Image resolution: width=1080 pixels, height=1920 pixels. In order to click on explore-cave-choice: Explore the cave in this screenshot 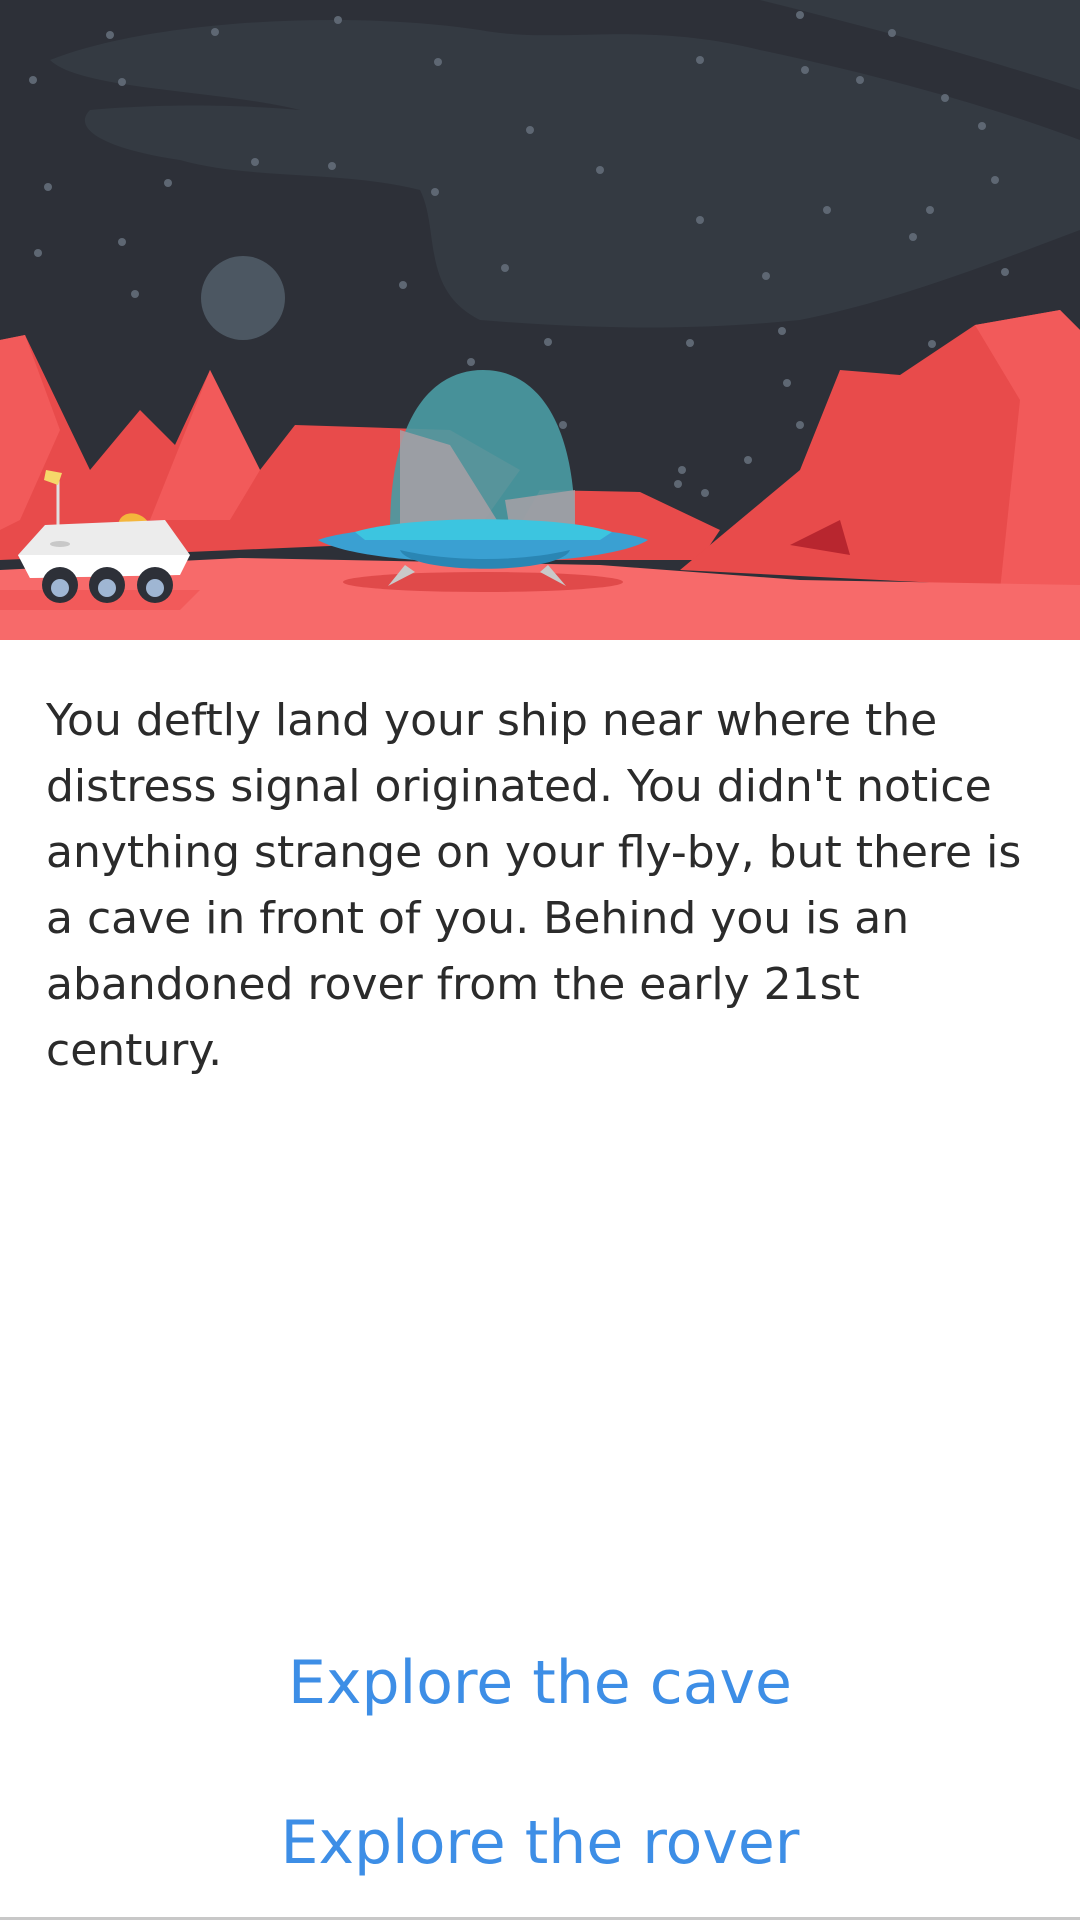, I will do `click(540, 1683)`.